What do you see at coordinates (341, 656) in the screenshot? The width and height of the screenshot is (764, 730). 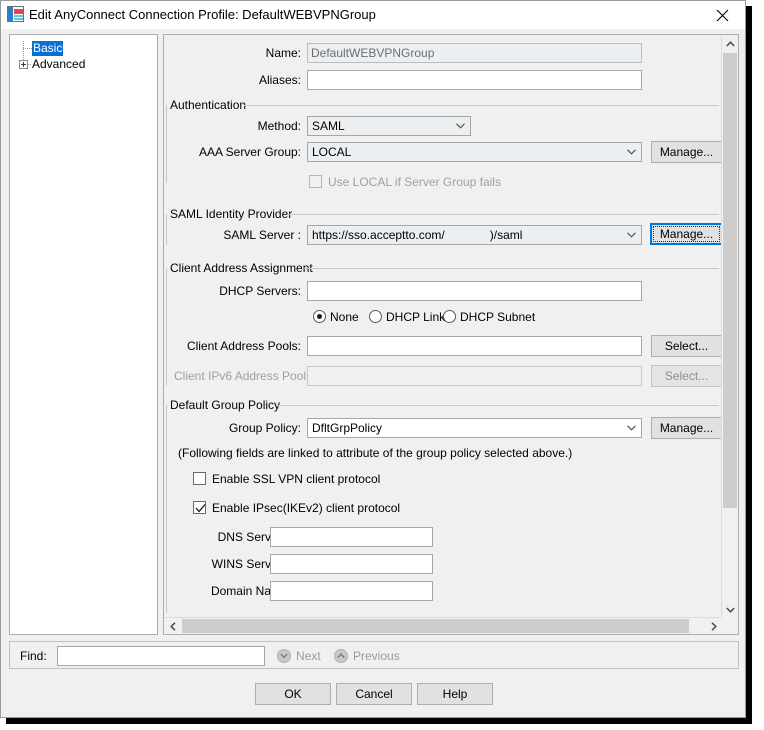 I see `arrow-up-circle-icon` at bounding box center [341, 656].